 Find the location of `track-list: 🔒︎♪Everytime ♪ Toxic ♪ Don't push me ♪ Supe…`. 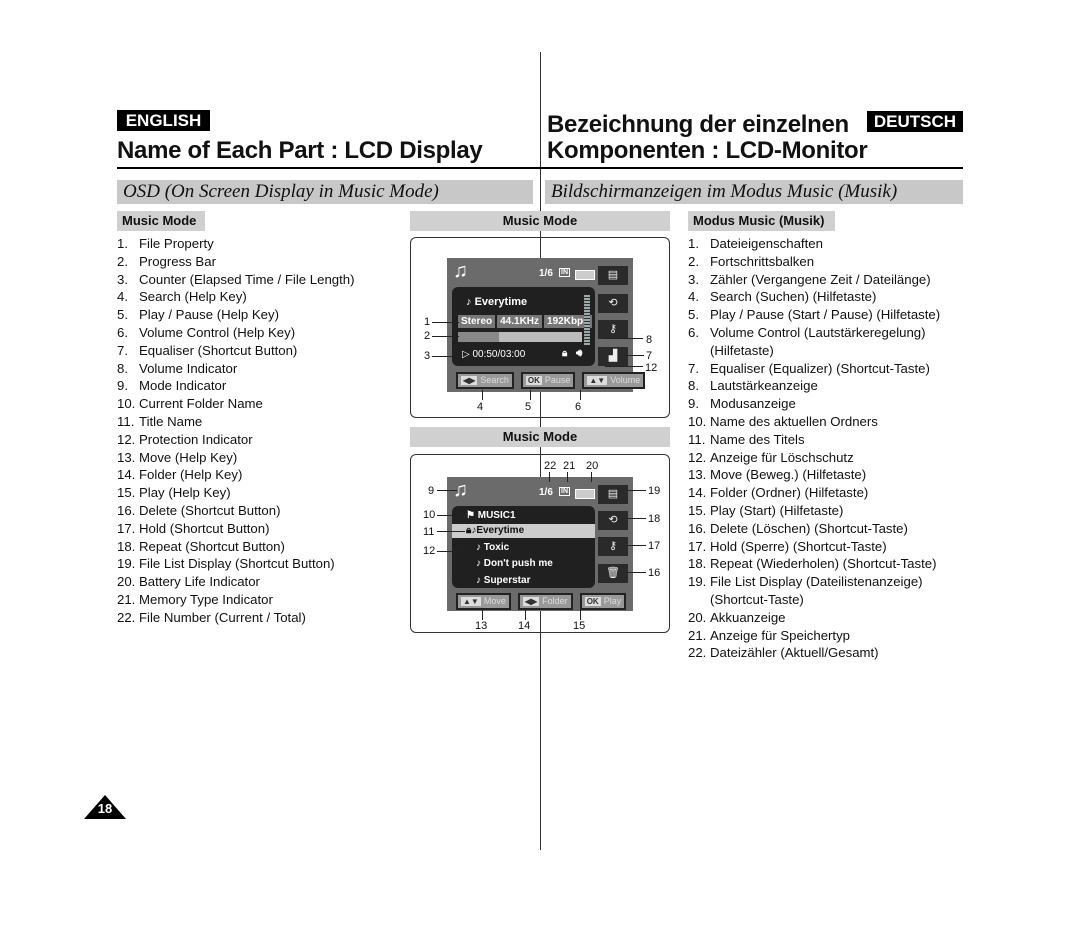

track-list: 🔒︎♪Everytime ♪ Toxic ♪ Don't push me ♪ Supe… is located at coordinates (523, 557).